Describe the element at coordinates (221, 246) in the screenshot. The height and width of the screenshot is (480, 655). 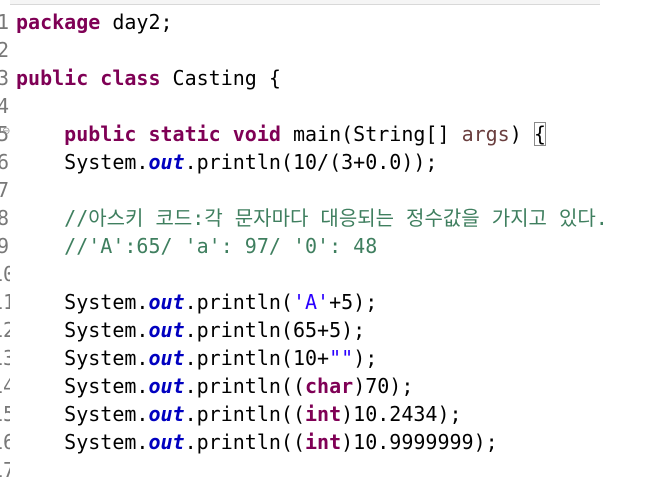
I see `comment-values: //'A':65/ 'a': 97/ '0': 48` at that location.